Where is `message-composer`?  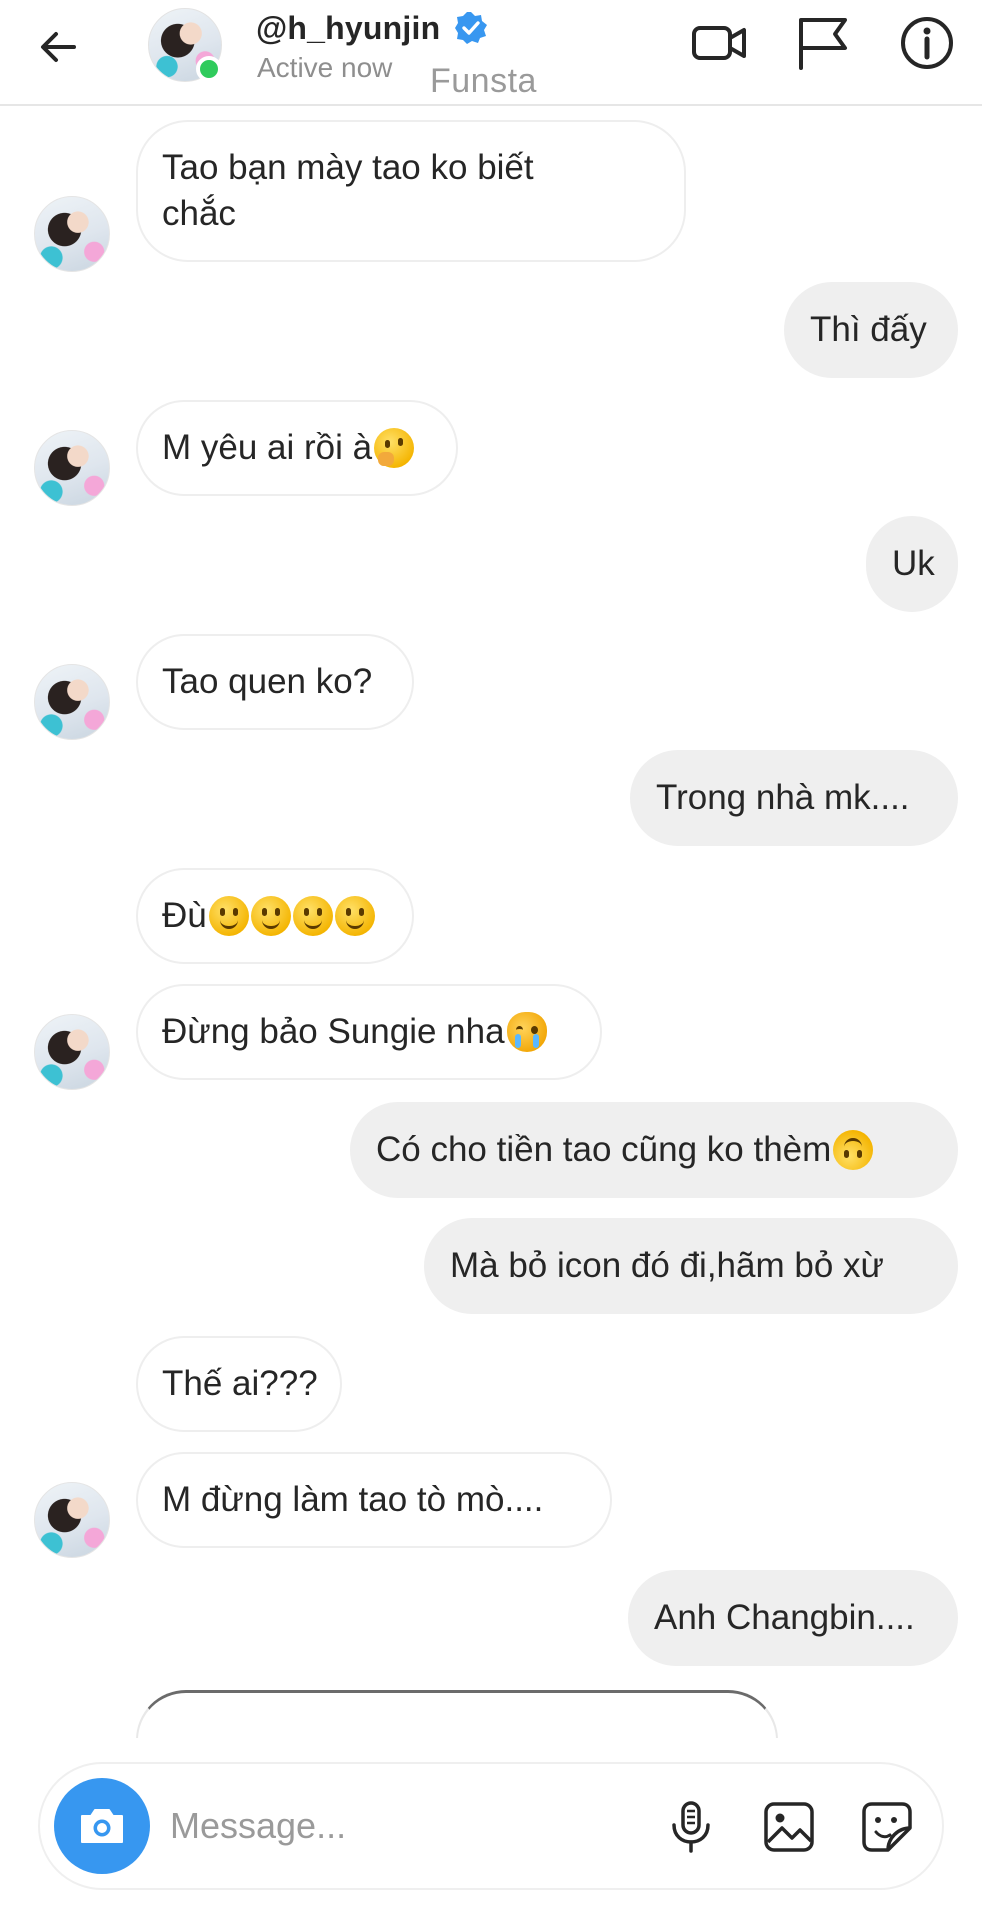 message-composer is located at coordinates (491, 1826).